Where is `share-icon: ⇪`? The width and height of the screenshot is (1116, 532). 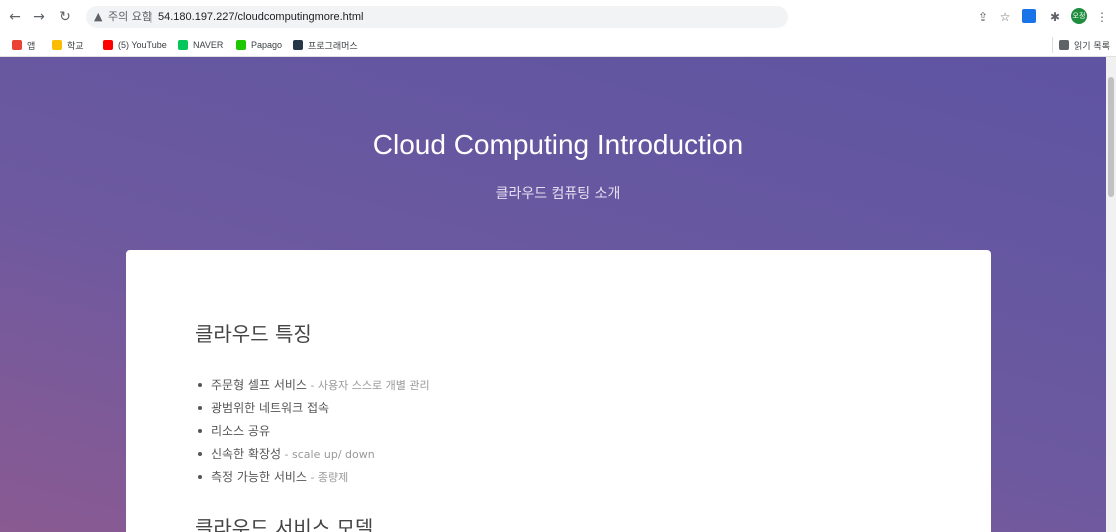
share-icon: ⇪ is located at coordinates (983, 17).